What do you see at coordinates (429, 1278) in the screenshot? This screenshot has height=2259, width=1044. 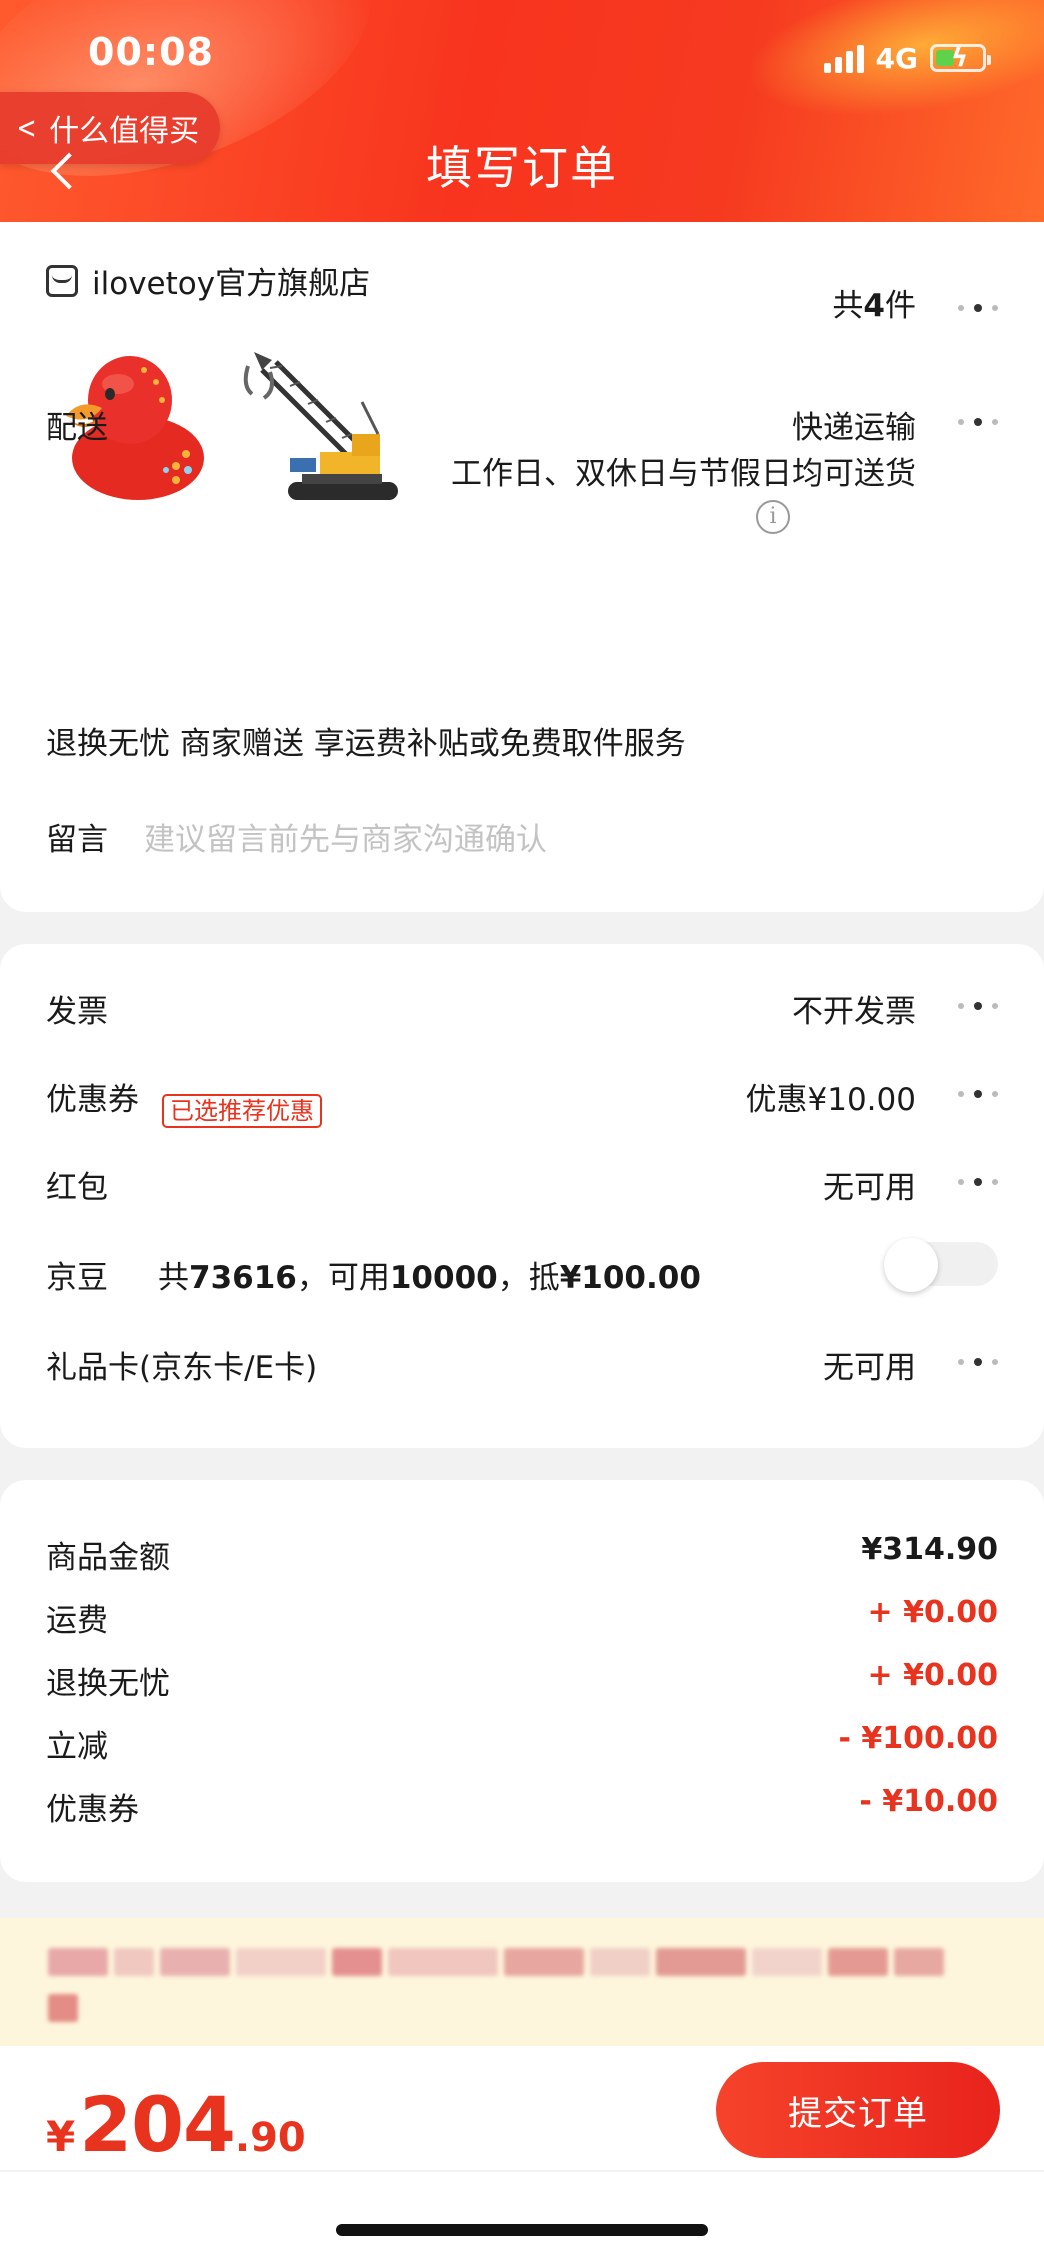 I see `jingdou-detail: 共73616，可用10000，抵¥100.00` at bounding box center [429, 1278].